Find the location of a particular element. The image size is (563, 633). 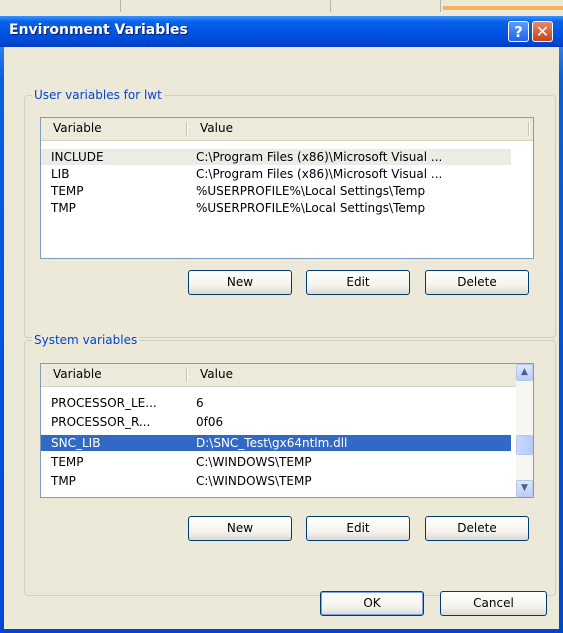

table-row: TMP %USERPROFILE%\Local Settings\Temp is located at coordinates (276, 208).